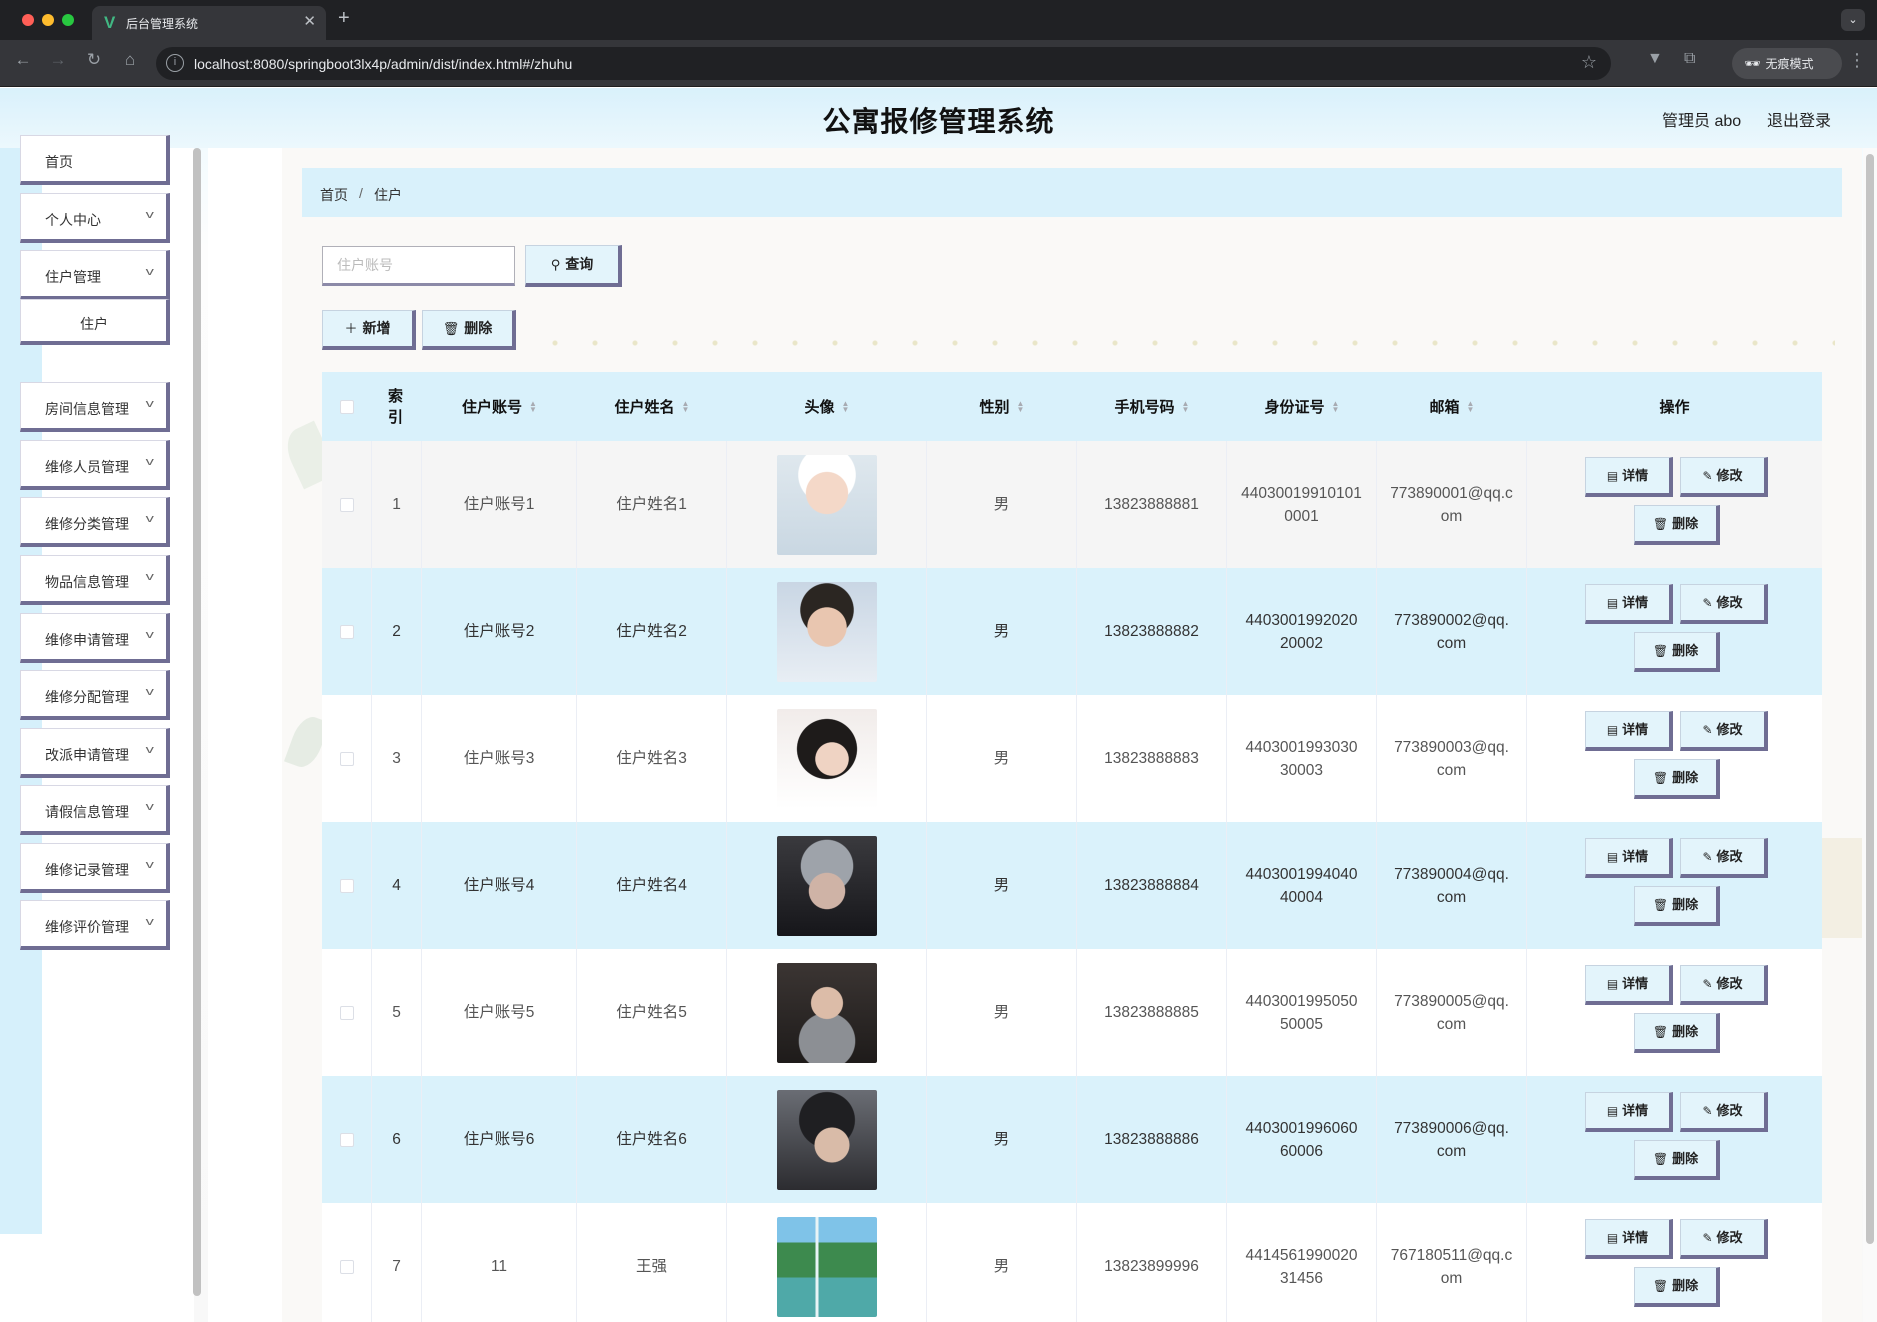 The height and width of the screenshot is (1322, 1877). Describe the element at coordinates (68, 20) in the screenshot. I see `maximize-window-button` at that location.